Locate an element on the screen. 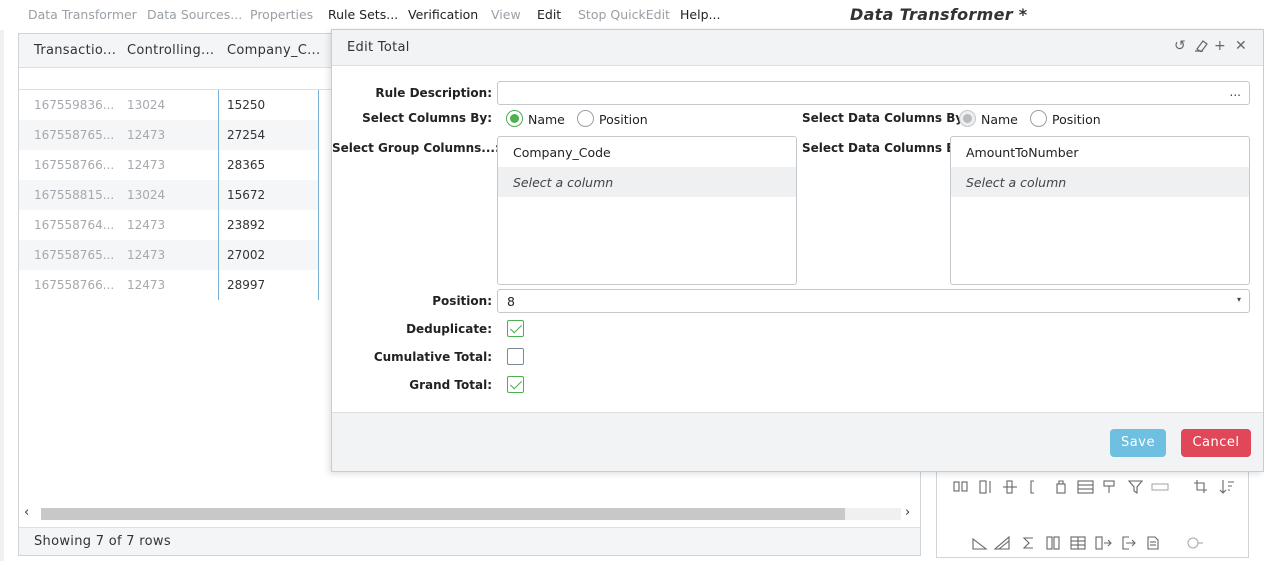 This screenshot has width=1264, height=561. undo-icon: ↺ is located at coordinates (1180, 46).